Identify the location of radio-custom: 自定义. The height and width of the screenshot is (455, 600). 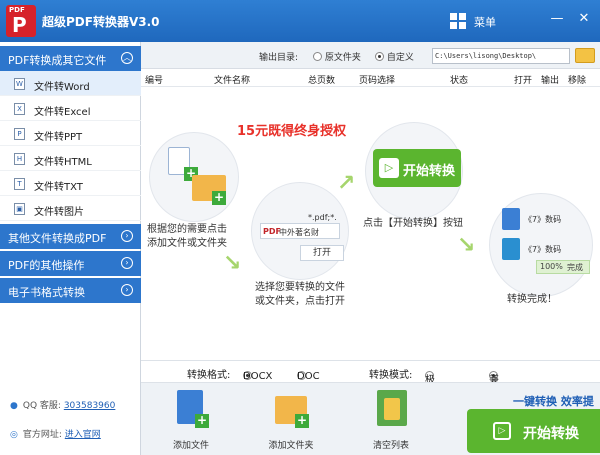
(394, 56).